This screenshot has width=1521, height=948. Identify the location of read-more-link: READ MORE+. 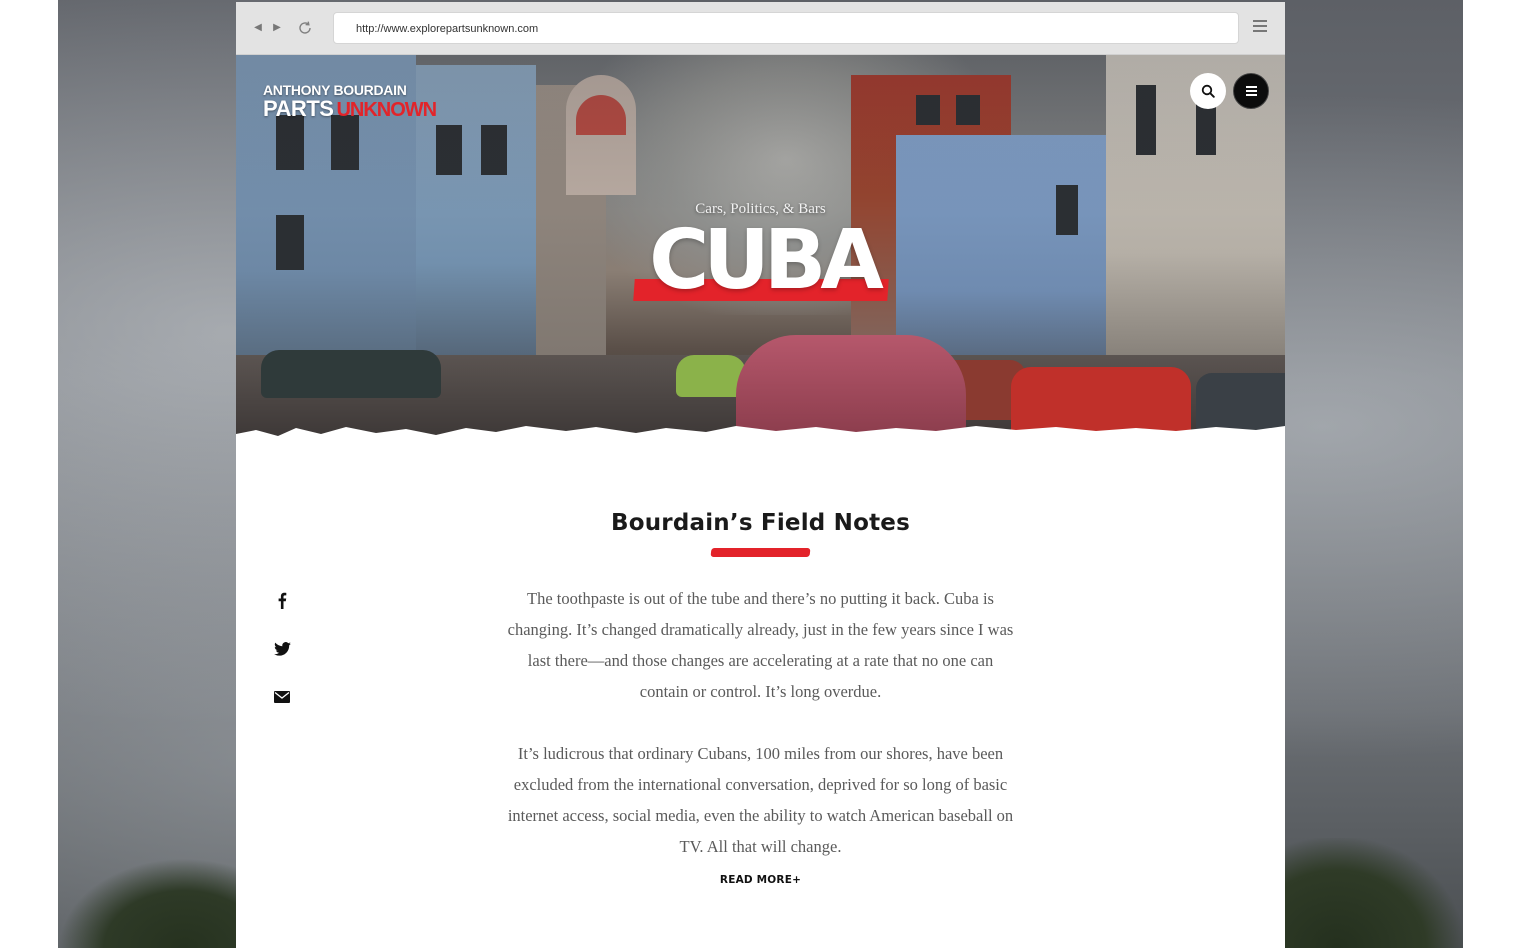
(760, 880).